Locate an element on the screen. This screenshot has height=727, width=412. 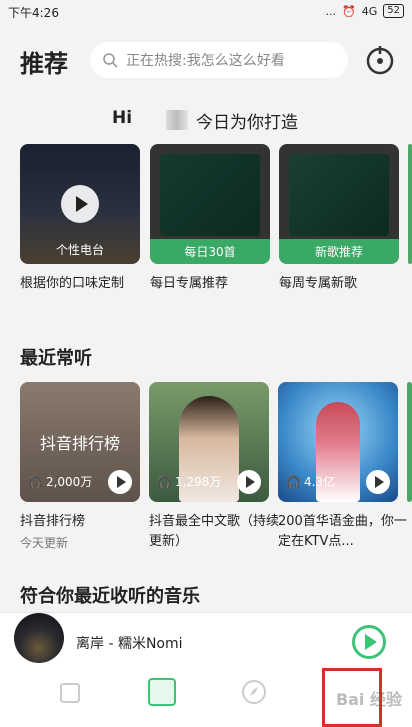
play-count: 🎧 2,000万 is located at coordinates (60, 481).